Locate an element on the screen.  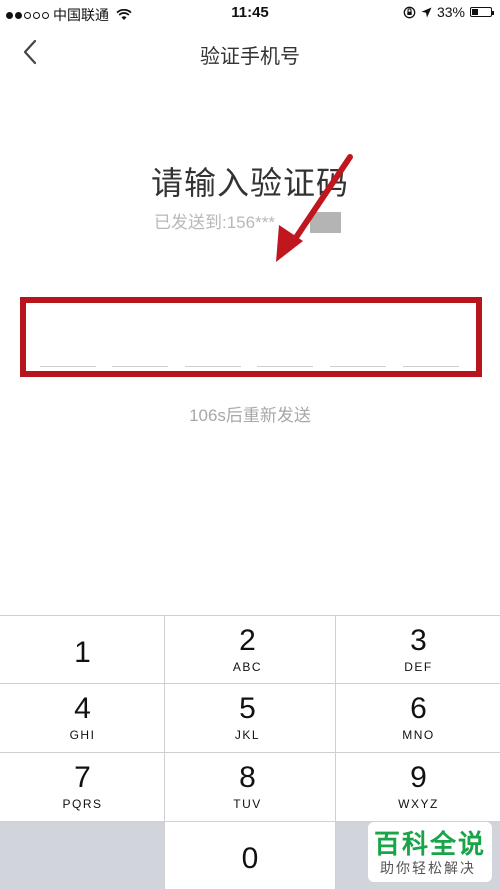
resend-countdown: 106s后重新发送 is located at coordinates (250, 415).